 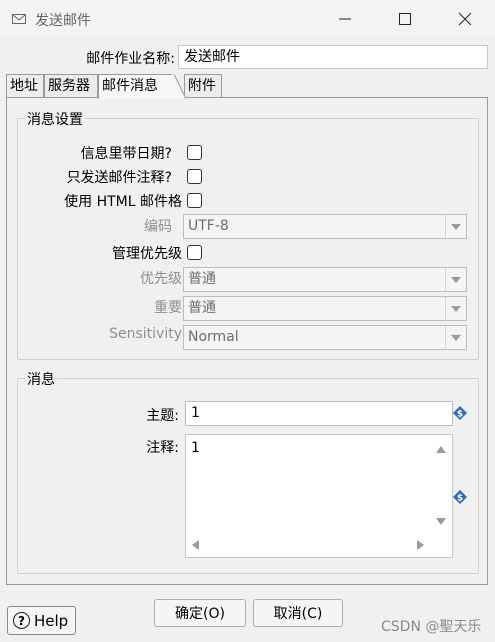 I want to click on close-icon, so click(x=465, y=19).